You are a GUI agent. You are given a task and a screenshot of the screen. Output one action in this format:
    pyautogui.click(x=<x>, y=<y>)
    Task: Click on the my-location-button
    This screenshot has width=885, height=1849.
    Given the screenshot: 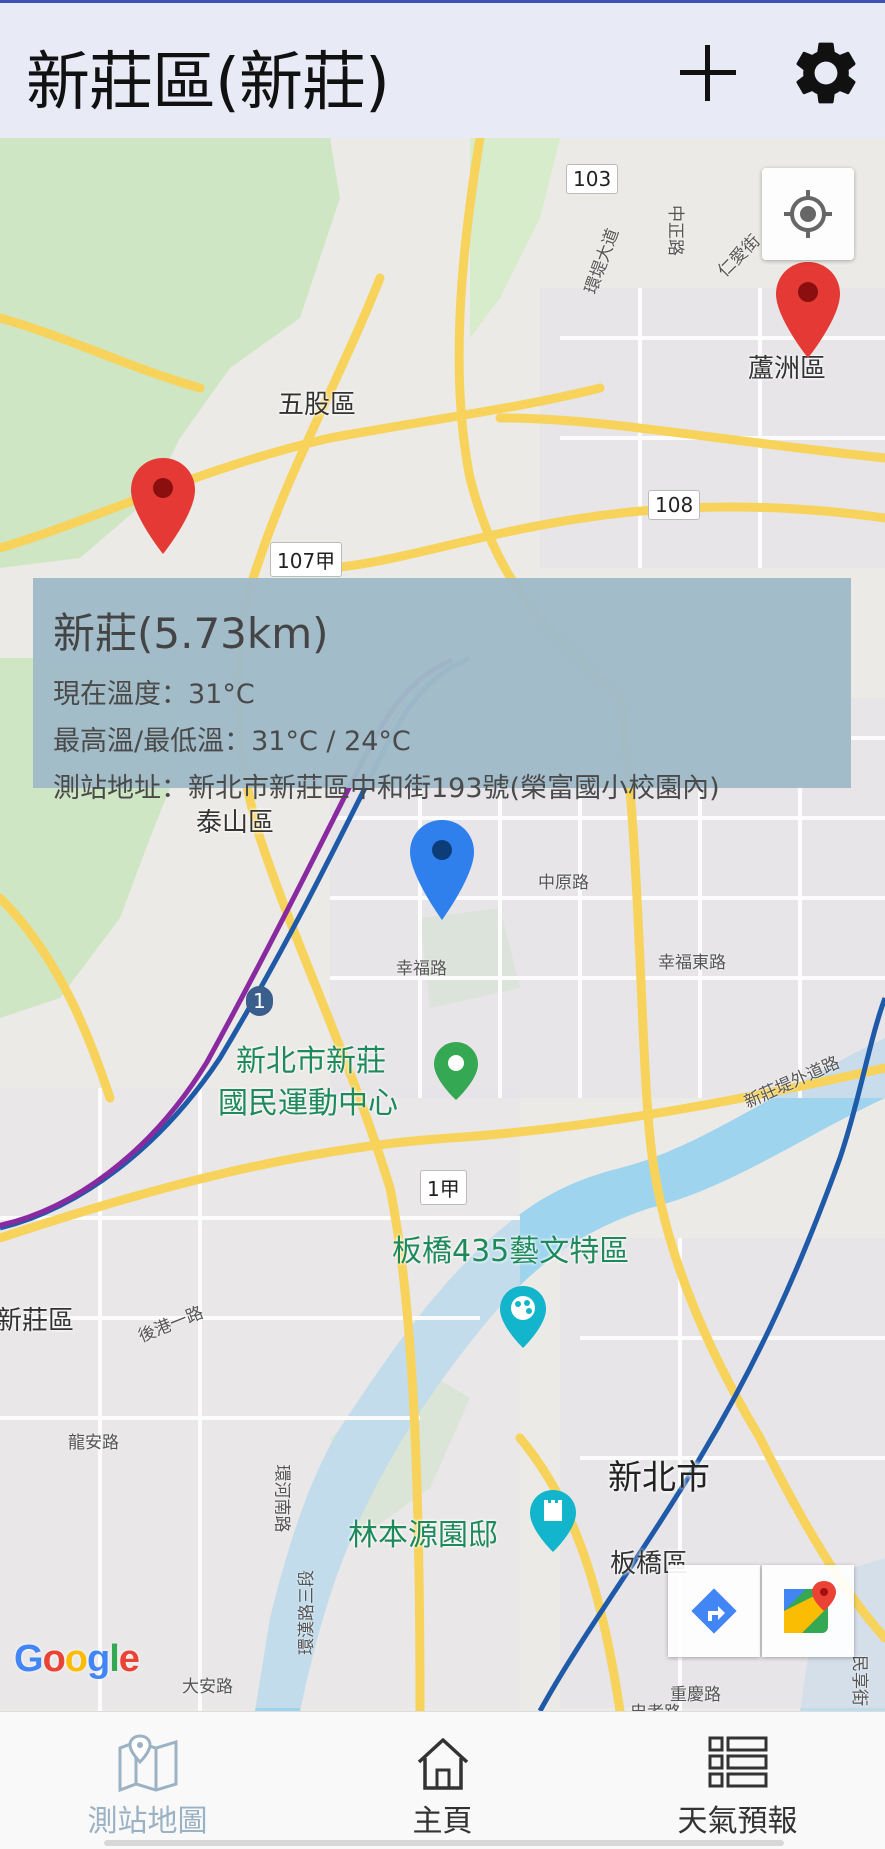 What is the action you would take?
    pyautogui.click(x=808, y=214)
    